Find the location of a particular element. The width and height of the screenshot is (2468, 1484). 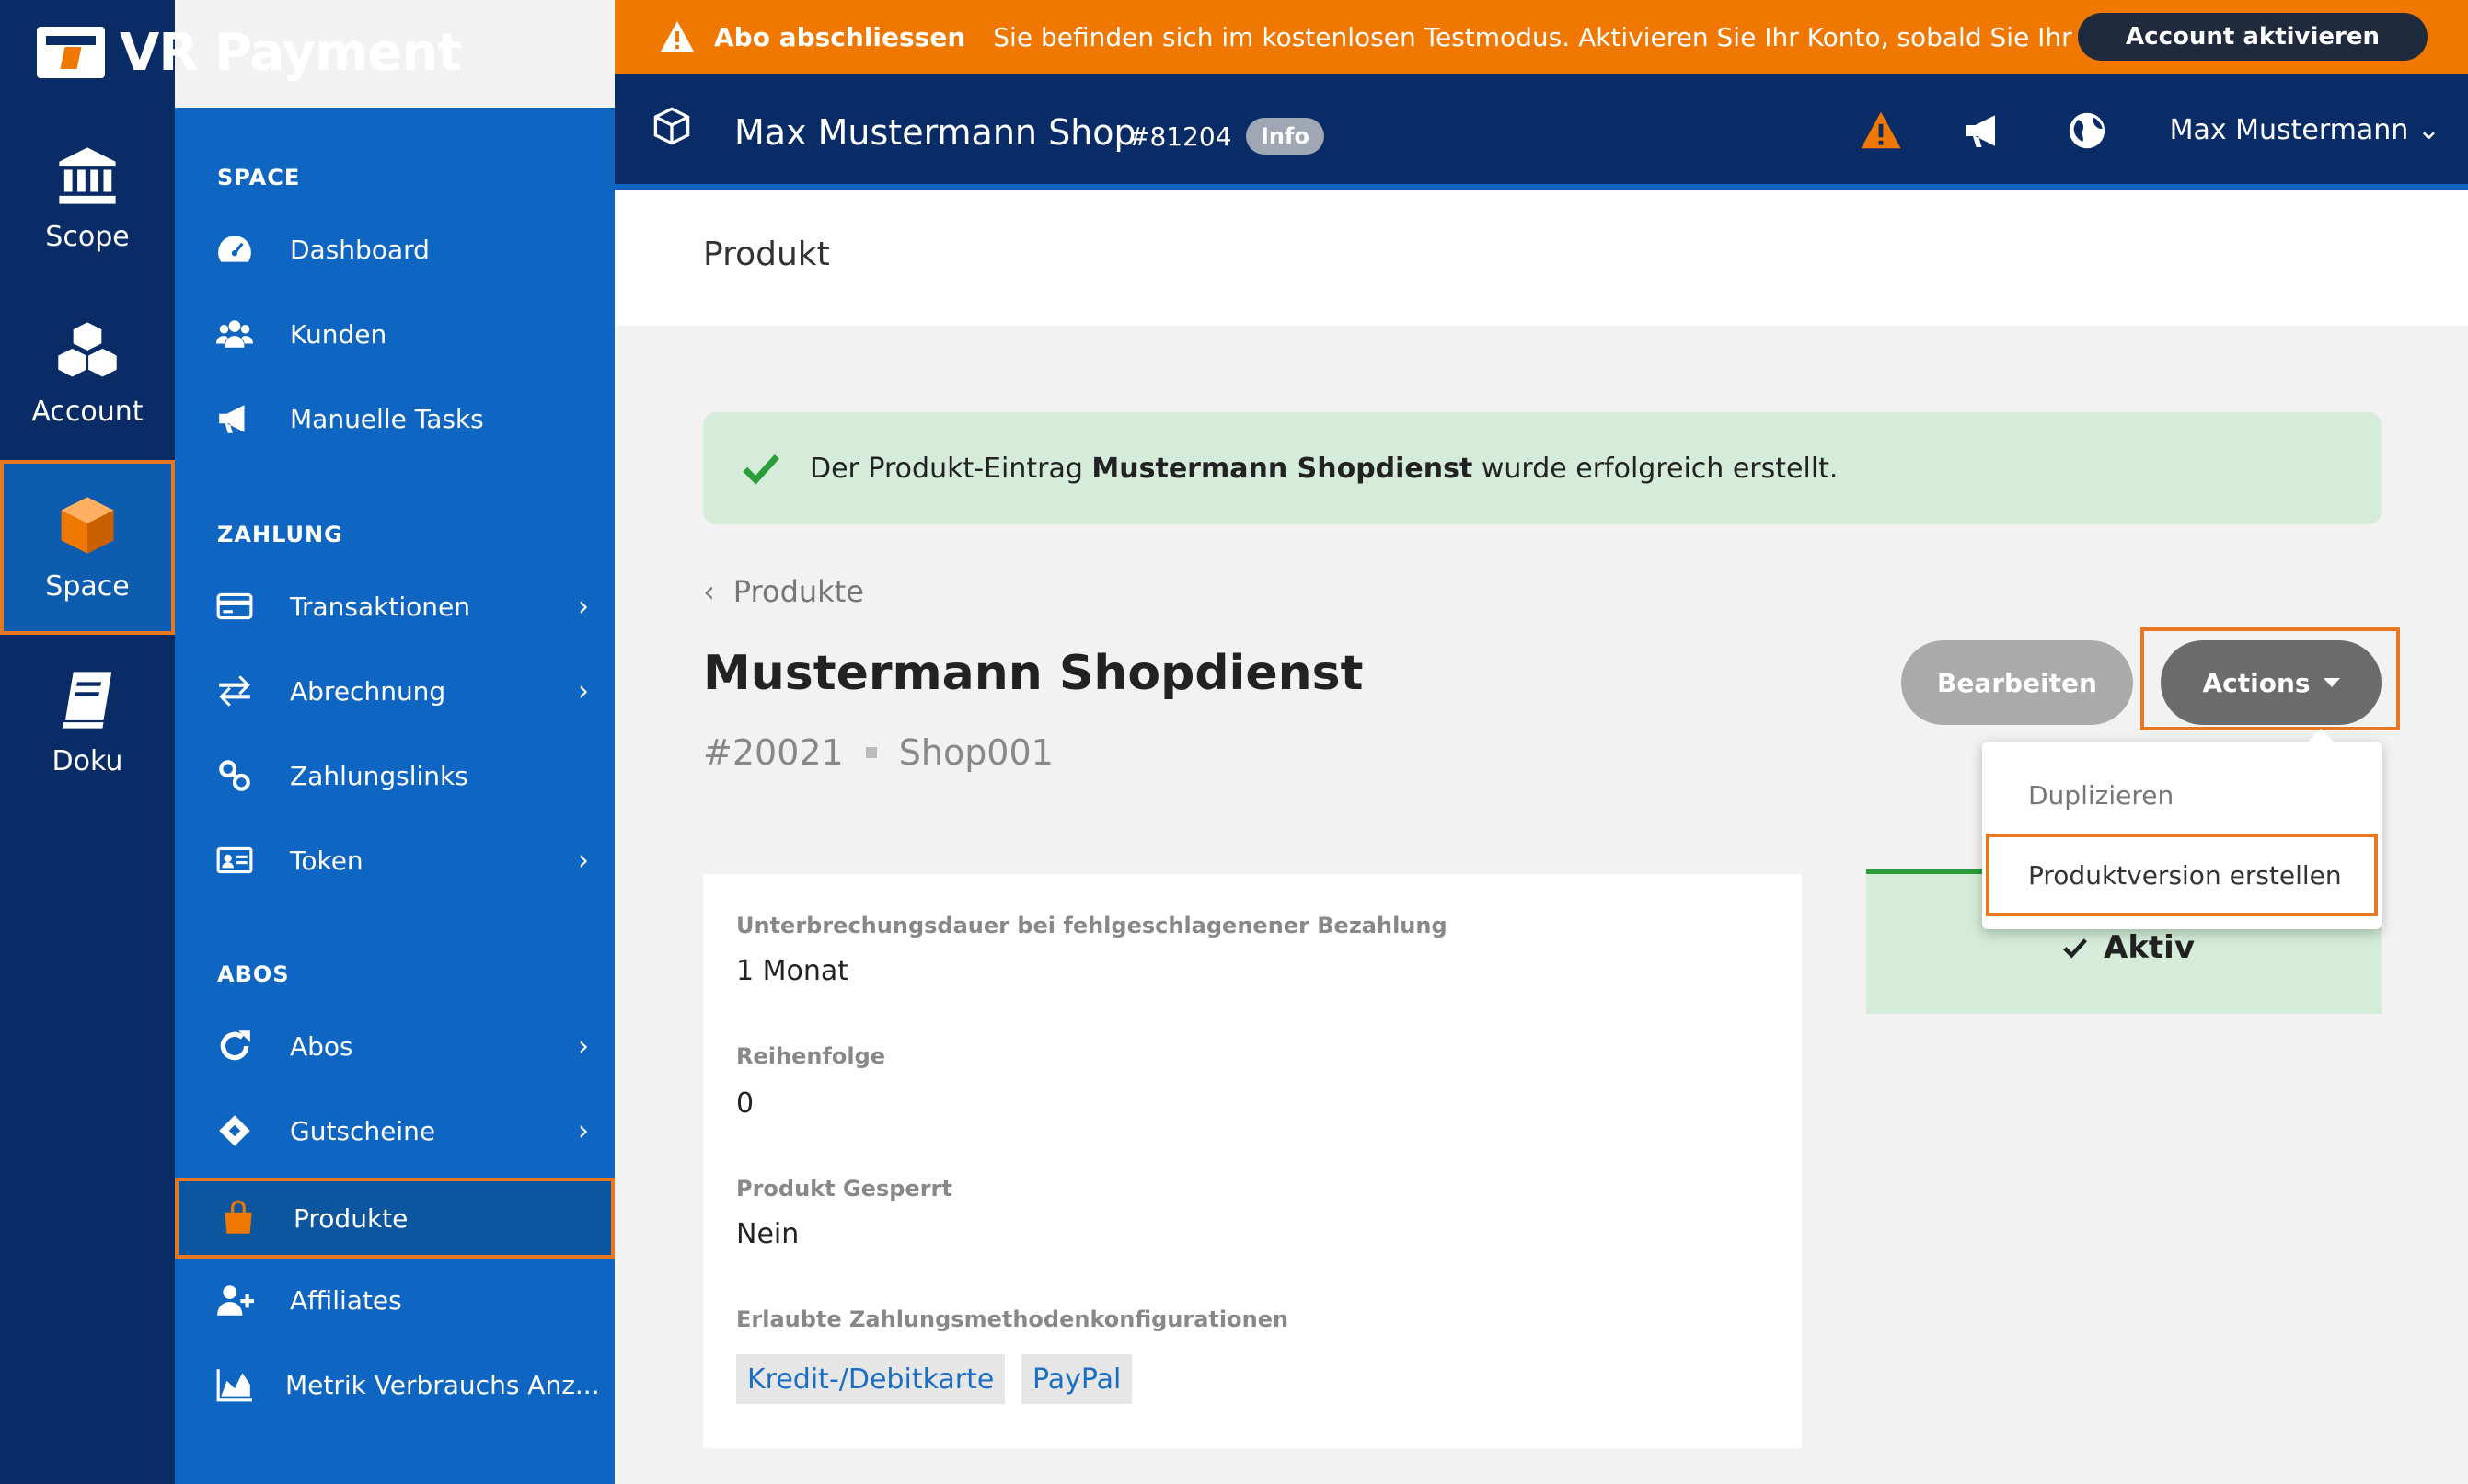

rail-item-label: Account is located at coordinates (87, 411).